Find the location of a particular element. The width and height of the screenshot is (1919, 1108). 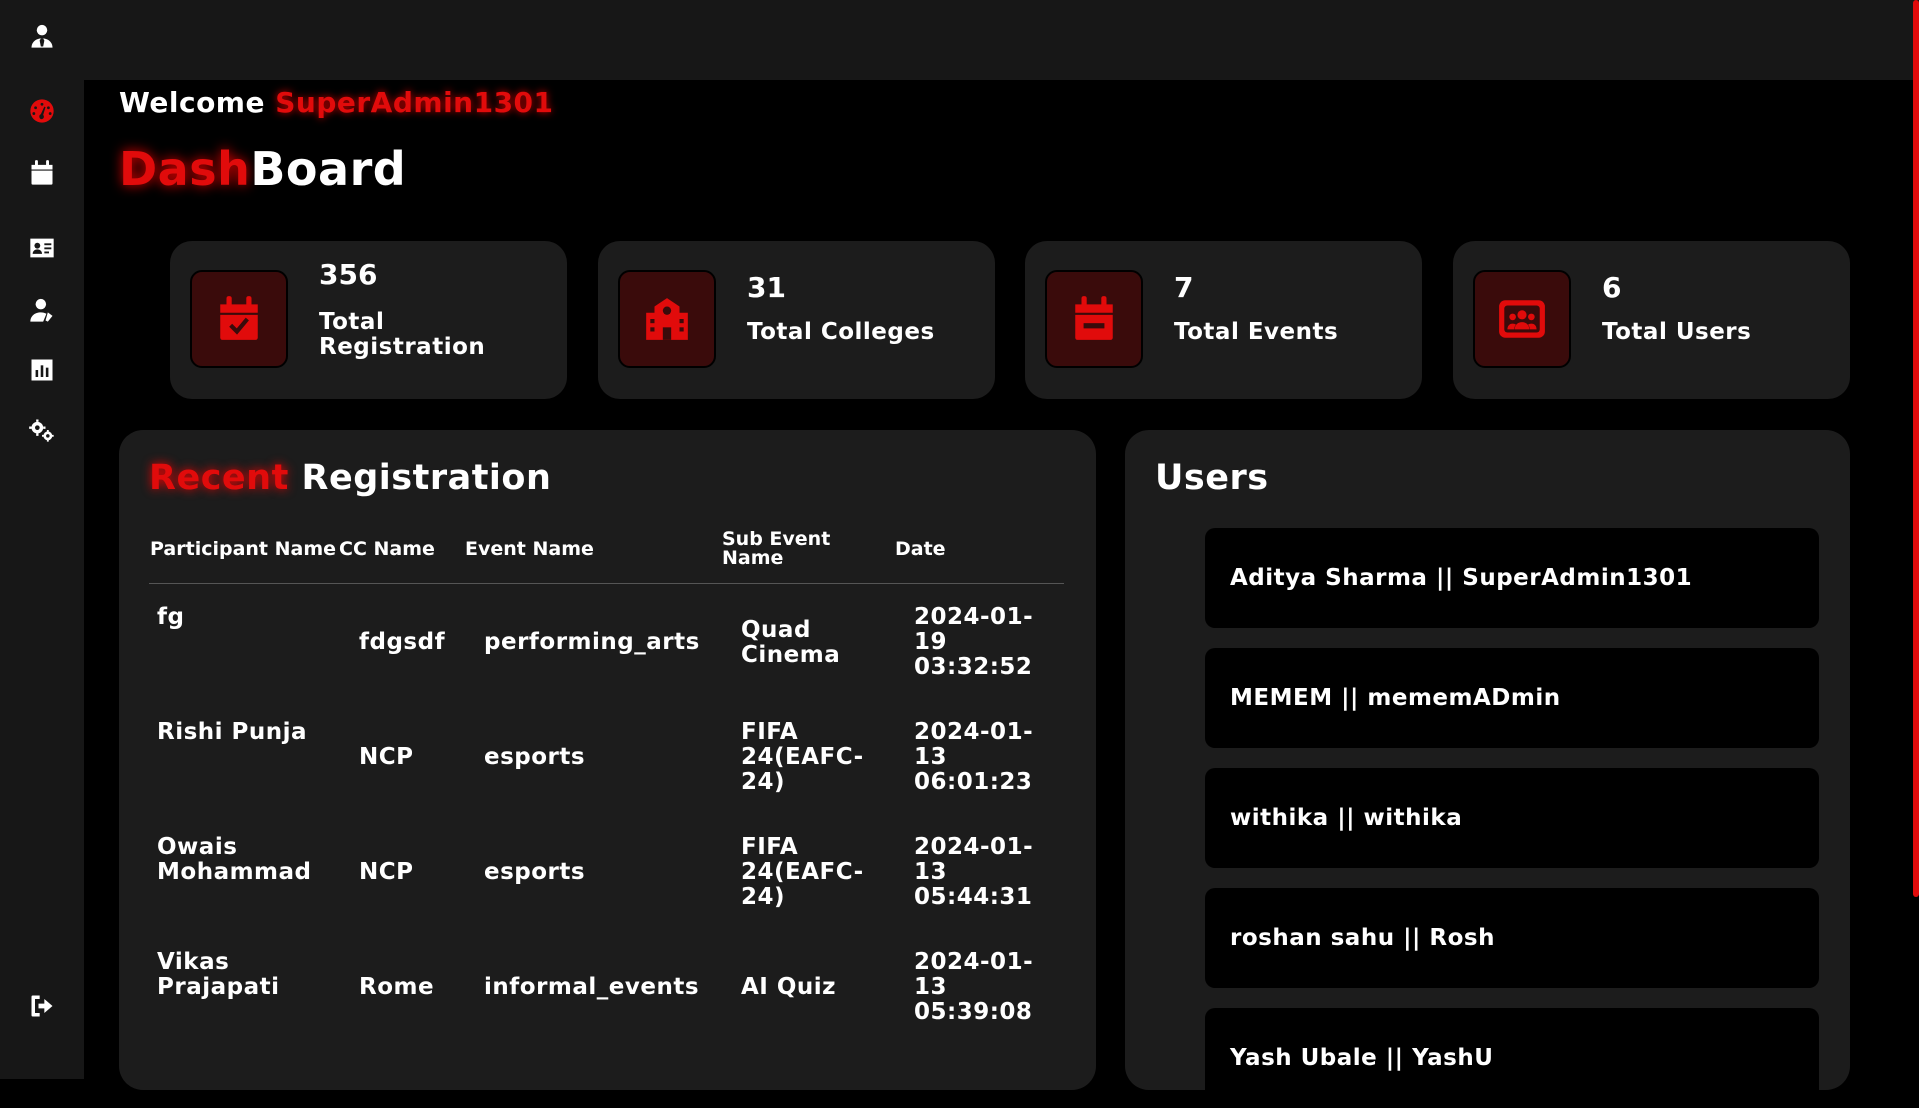

stat-card-registrations: 356 Total Registration is located at coordinates (368, 320).